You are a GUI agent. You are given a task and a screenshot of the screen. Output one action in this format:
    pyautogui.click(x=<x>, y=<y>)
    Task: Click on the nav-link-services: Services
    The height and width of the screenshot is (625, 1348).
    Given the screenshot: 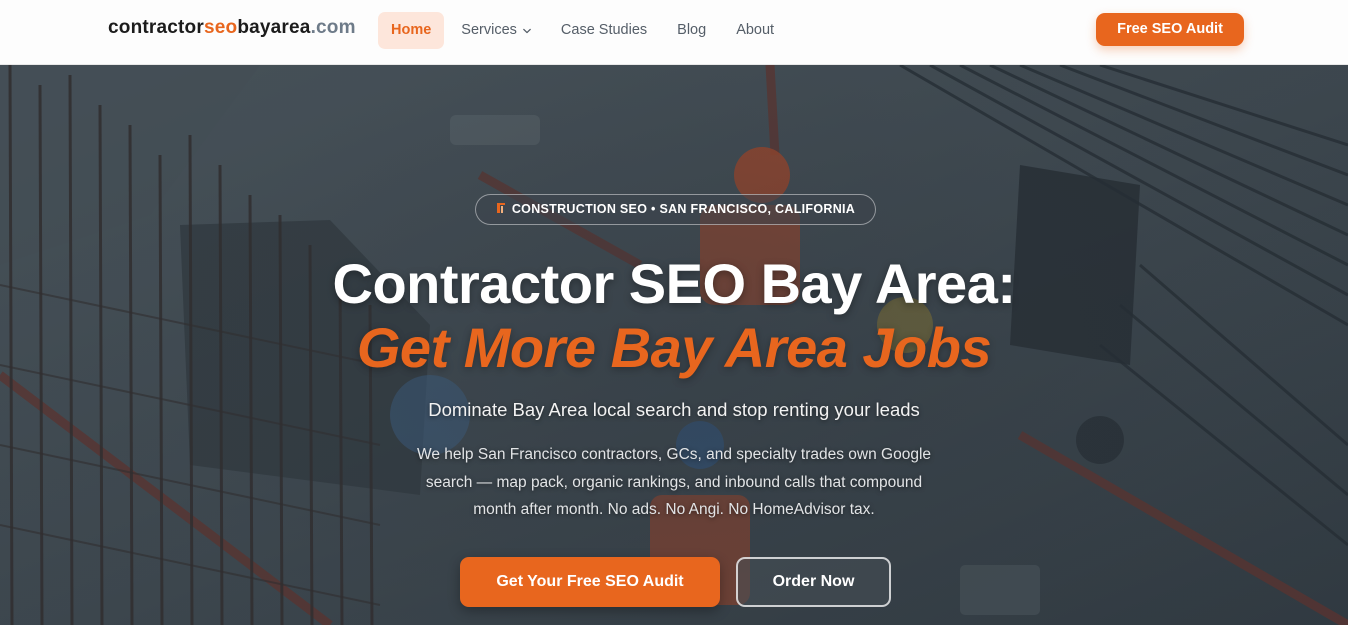 What is the action you would take?
    pyautogui.click(x=496, y=30)
    